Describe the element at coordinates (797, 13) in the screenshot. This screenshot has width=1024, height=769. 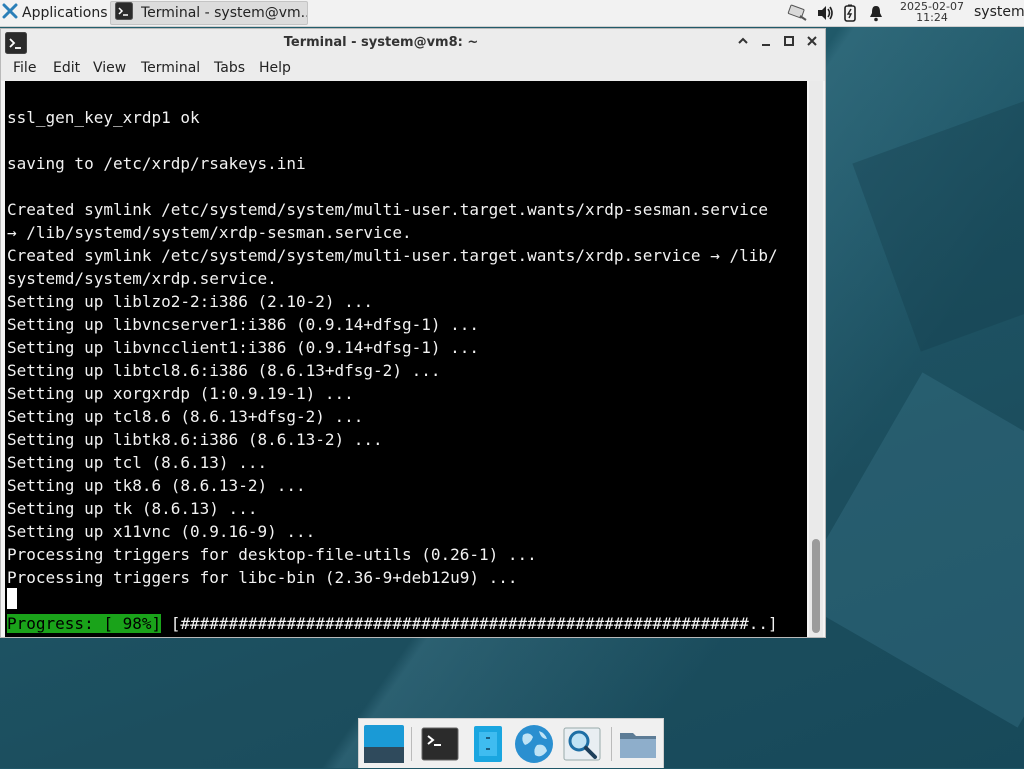
I see `network-icon` at that location.